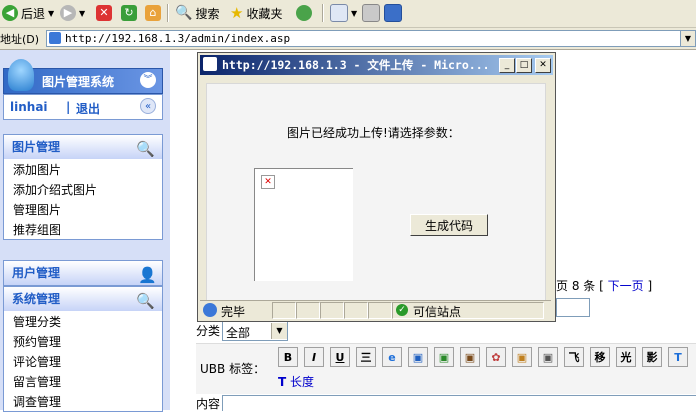  I want to click on sidebar-item-surveys: 调查管理, so click(37, 401).